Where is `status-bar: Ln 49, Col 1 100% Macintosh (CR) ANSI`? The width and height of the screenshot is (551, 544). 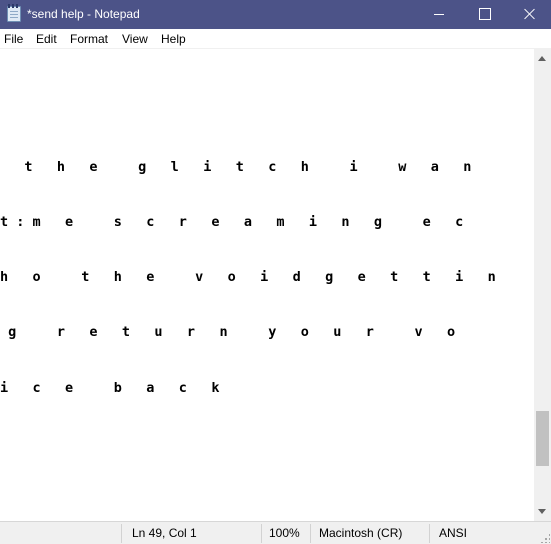 status-bar: Ln 49, Col 1 100% Macintosh (CR) ANSI is located at coordinates (275, 532).